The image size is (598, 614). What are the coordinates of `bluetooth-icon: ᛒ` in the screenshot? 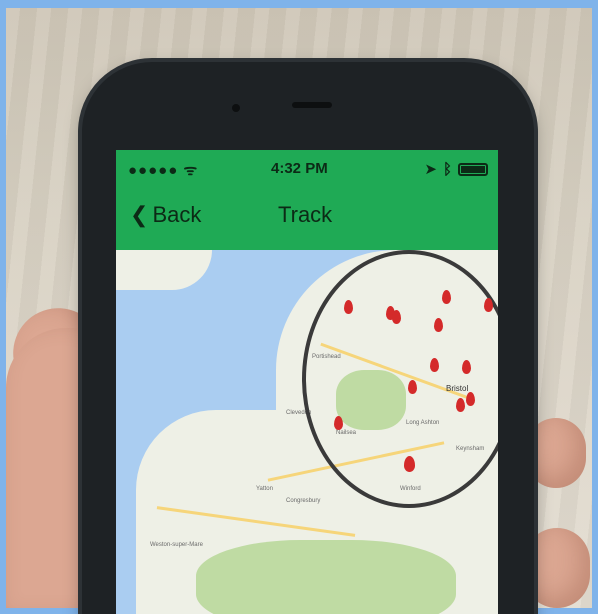 It's located at (447, 169).